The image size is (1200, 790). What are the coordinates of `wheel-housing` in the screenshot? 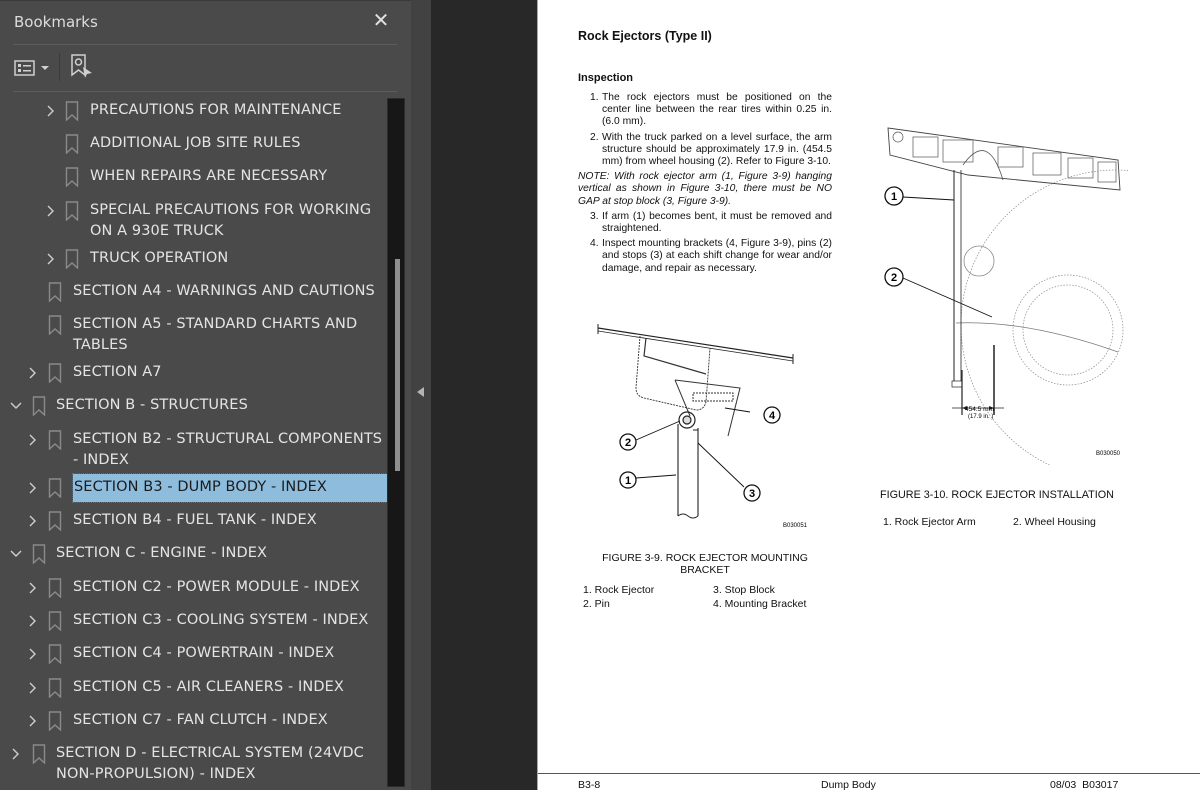 It's located at (1068, 330).